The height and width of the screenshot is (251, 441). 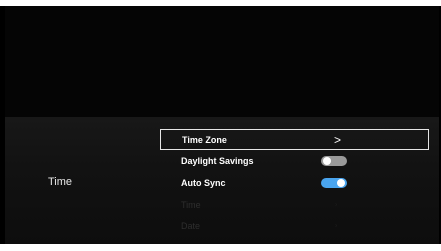 What do you see at coordinates (294, 139) in the screenshot?
I see `menu-item-time-zone: Time Zone >` at bounding box center [294, 139].